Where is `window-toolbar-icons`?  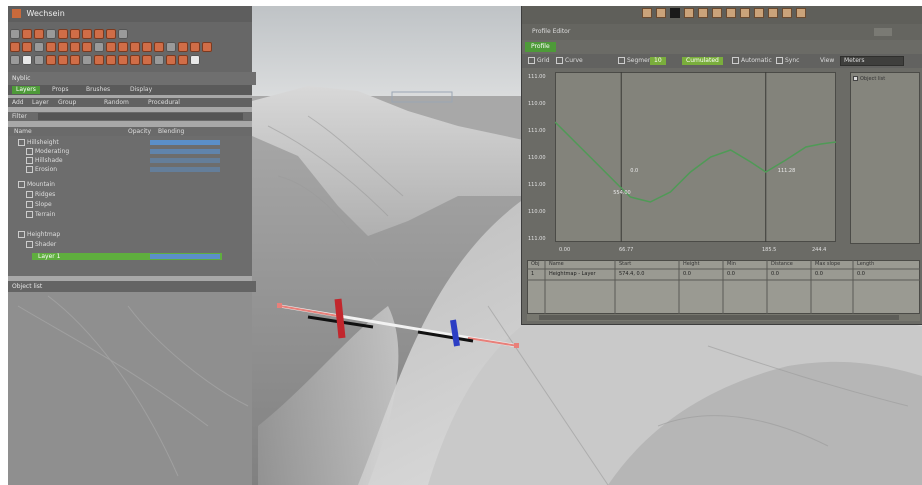 window-toolbar-icons is located at coordinates (726, 14).